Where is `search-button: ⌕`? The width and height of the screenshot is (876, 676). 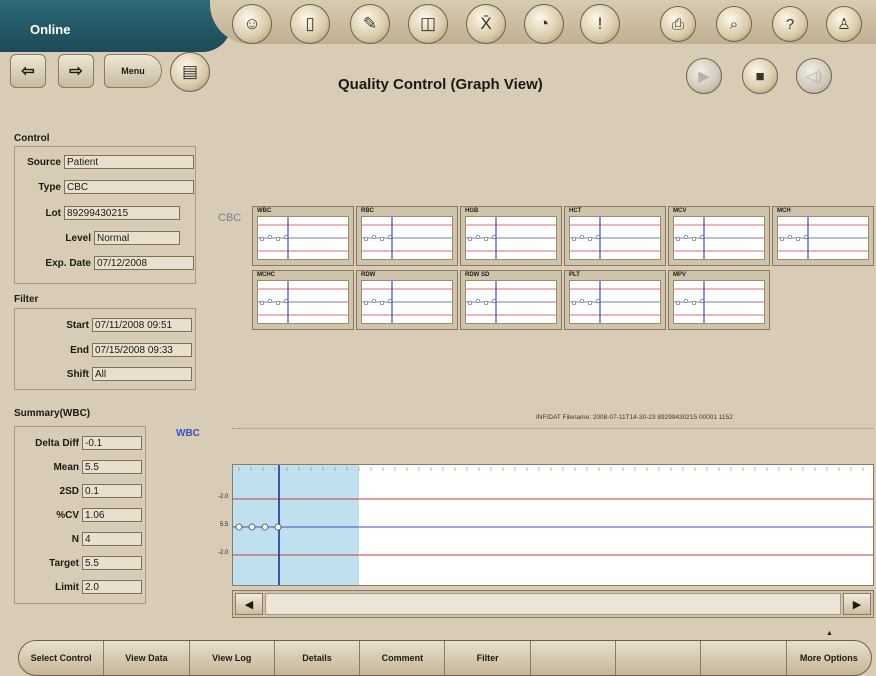 search-button: ⌕ is located at coordinates (734, 24).